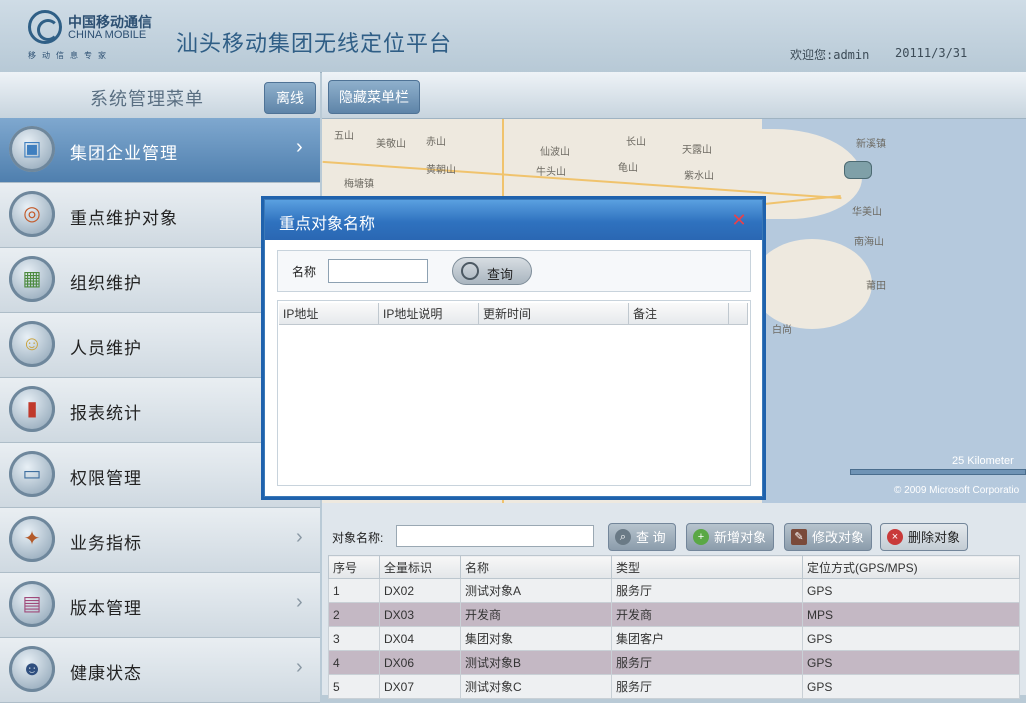 Image resolution: width=1026 pixels, height=703 pixels. I want to click on search-icon, so click(470, 271).